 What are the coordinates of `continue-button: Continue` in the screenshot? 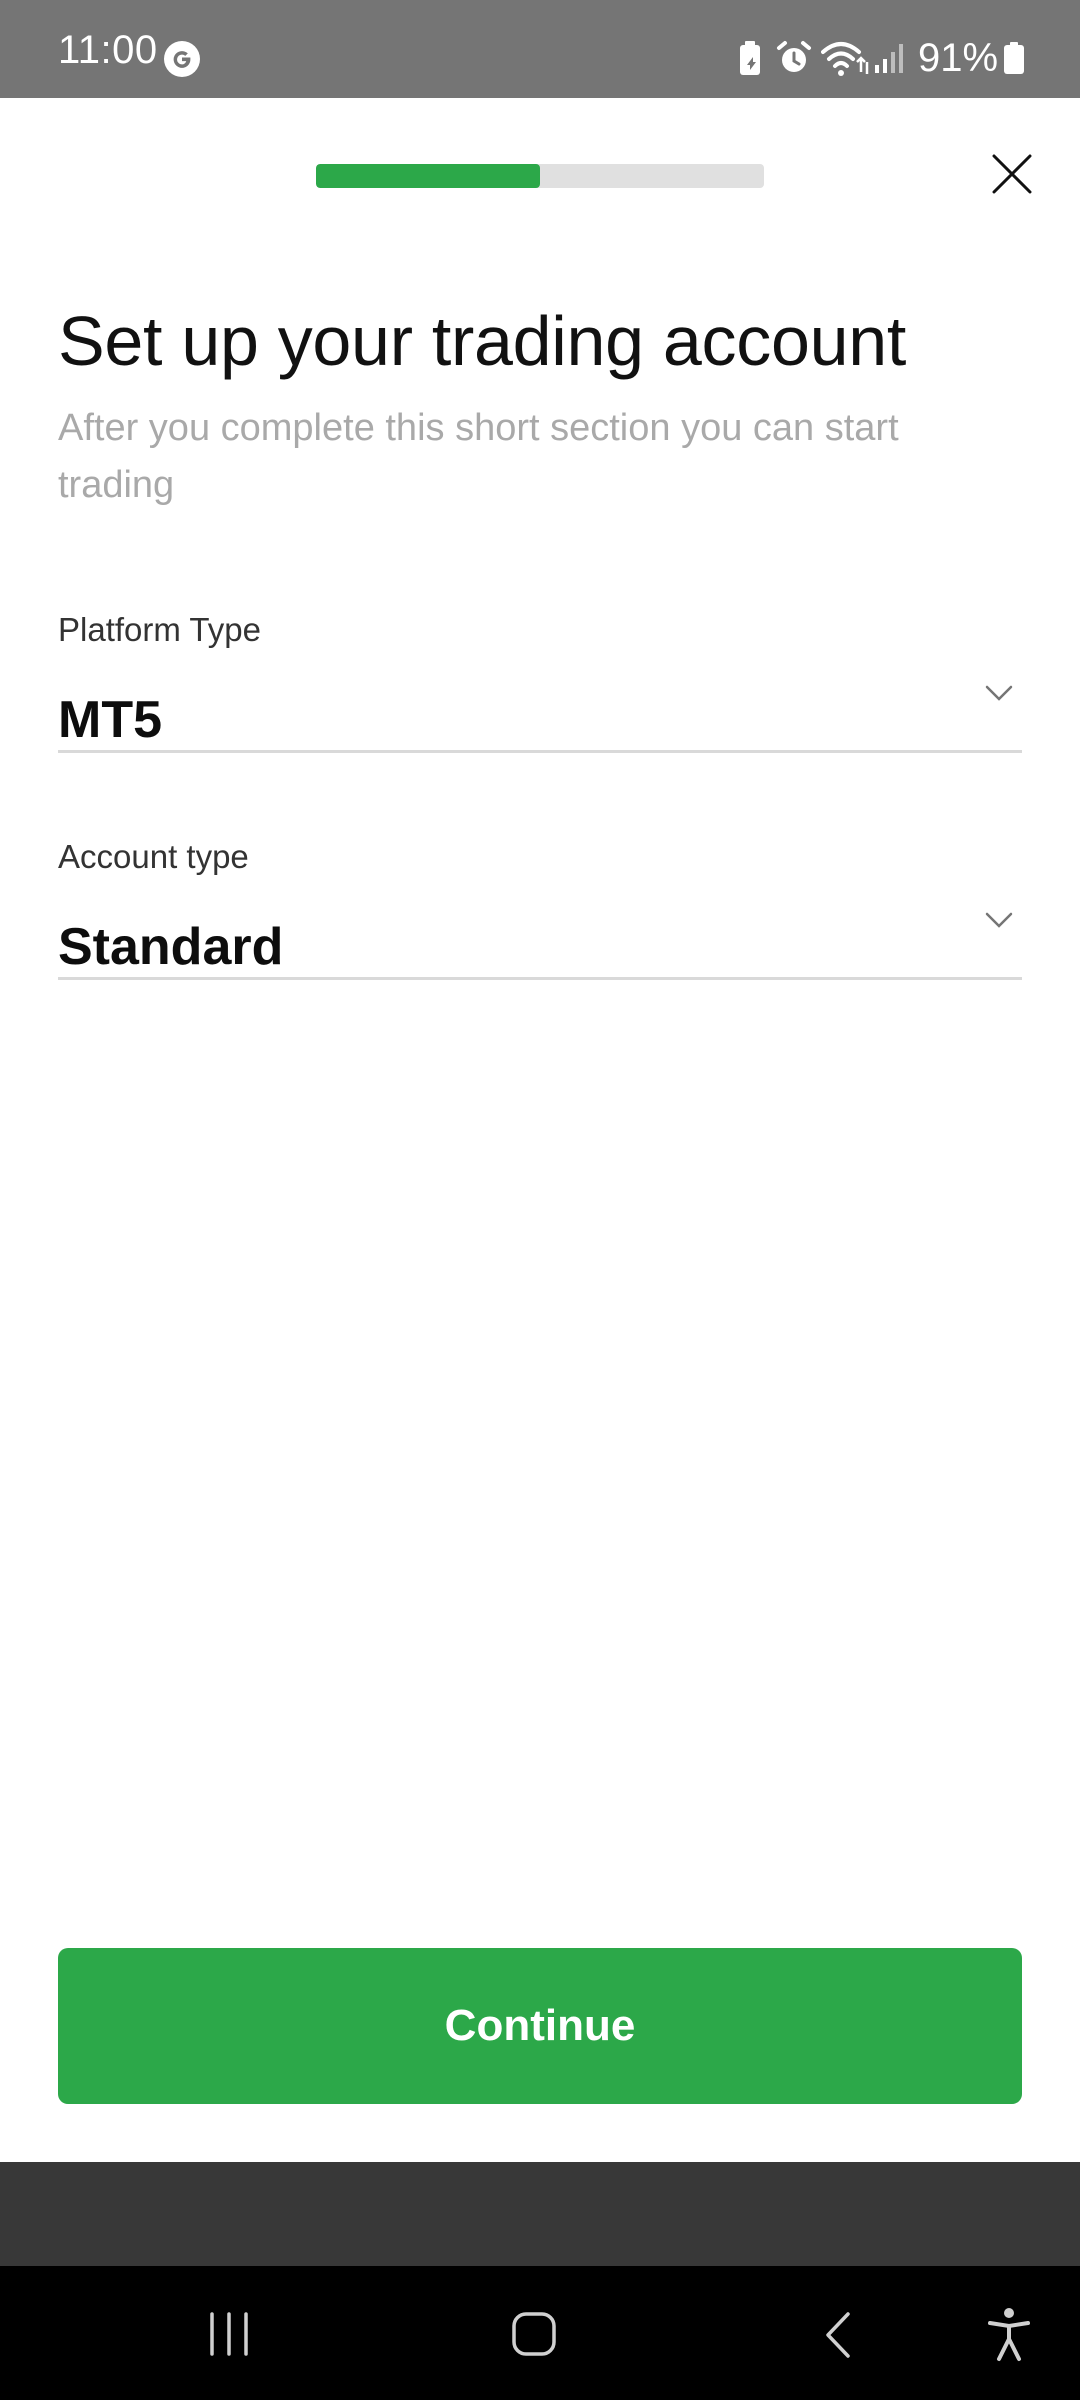 It's located at (540, 2026).